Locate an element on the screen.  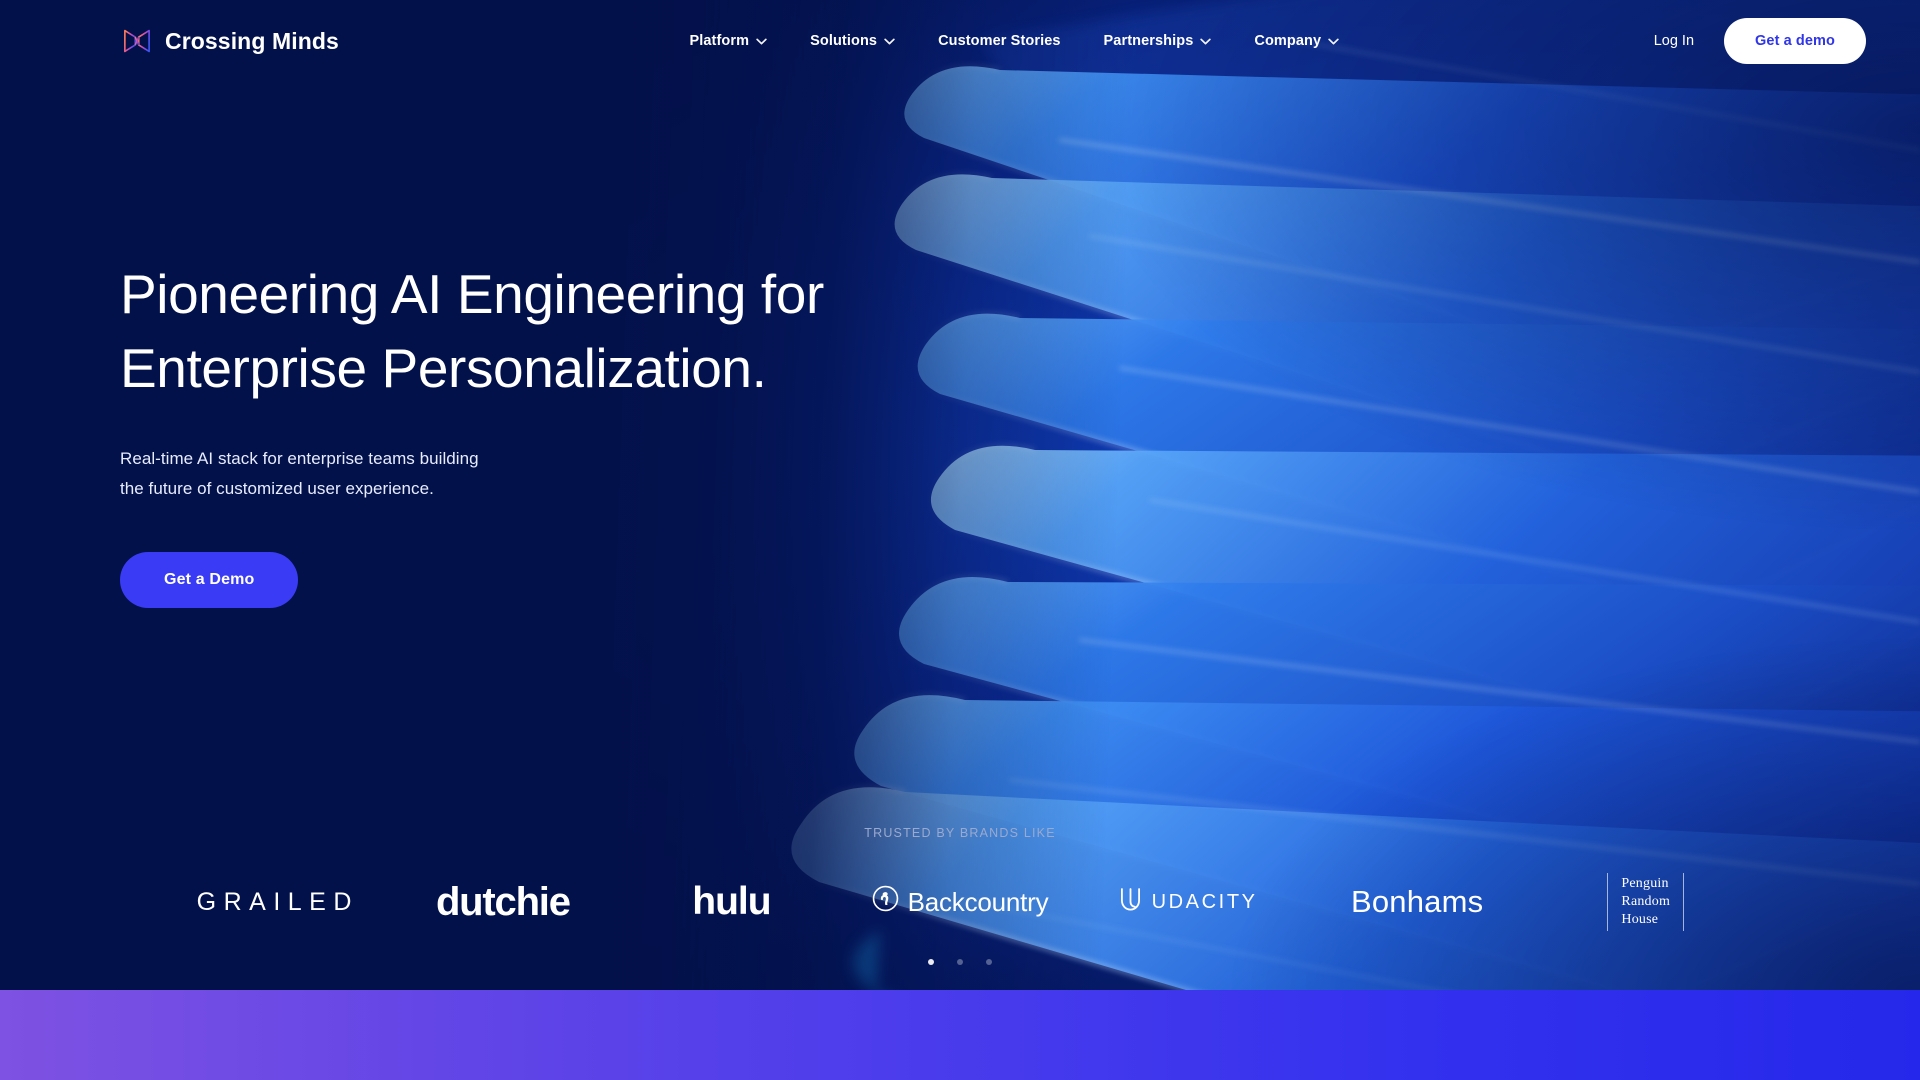
nav-item-company: Company is located at coordinates (1296, 41).